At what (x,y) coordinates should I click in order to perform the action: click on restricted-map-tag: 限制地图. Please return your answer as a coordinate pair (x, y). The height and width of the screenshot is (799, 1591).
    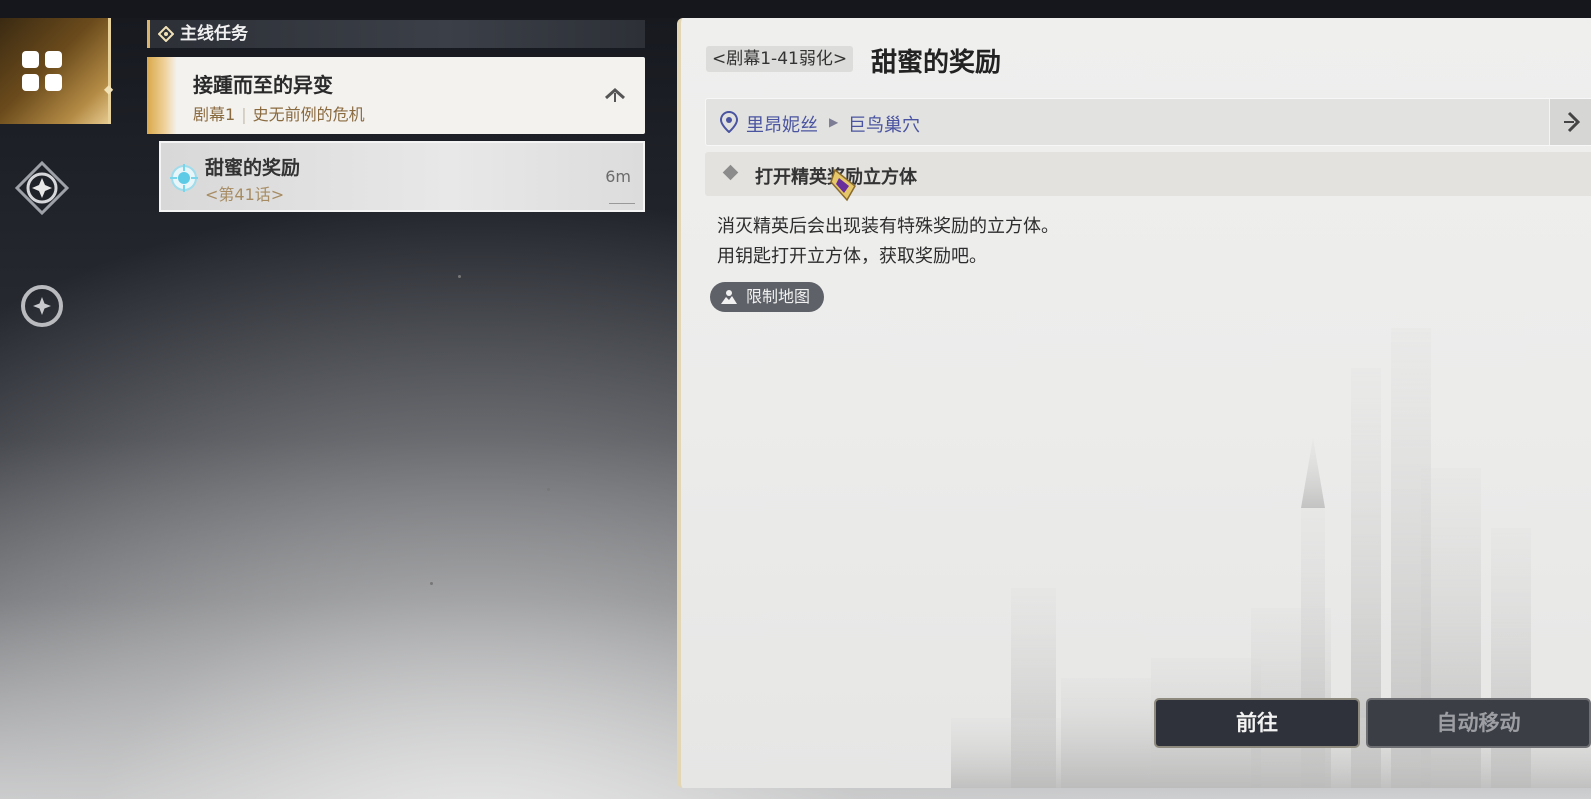
    Looking at the image, I should click on (767, 297).